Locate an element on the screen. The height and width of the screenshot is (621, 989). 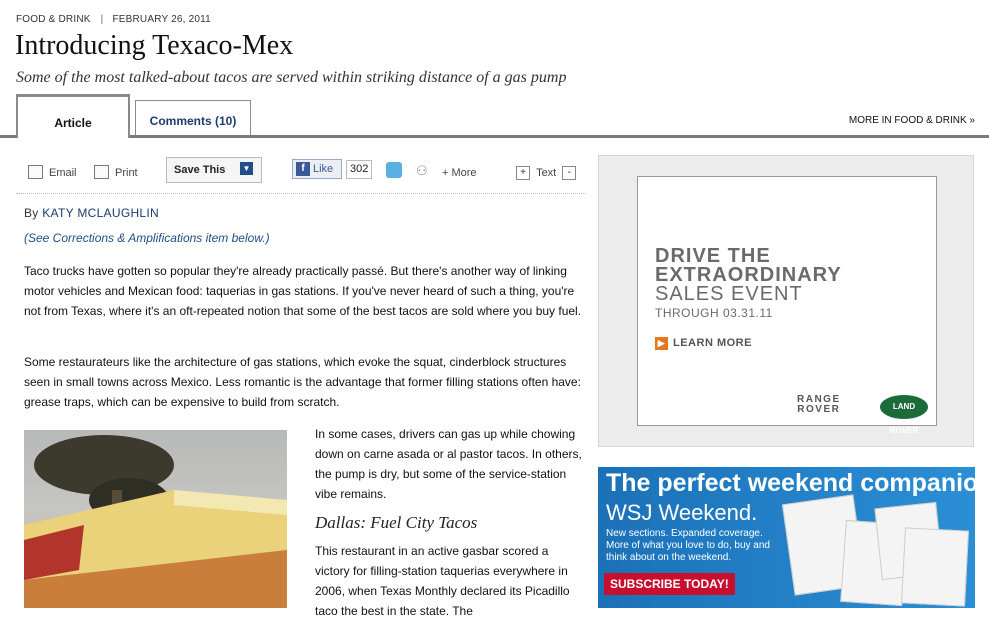
byline-prefix: By is located at coordinates (31, 213).